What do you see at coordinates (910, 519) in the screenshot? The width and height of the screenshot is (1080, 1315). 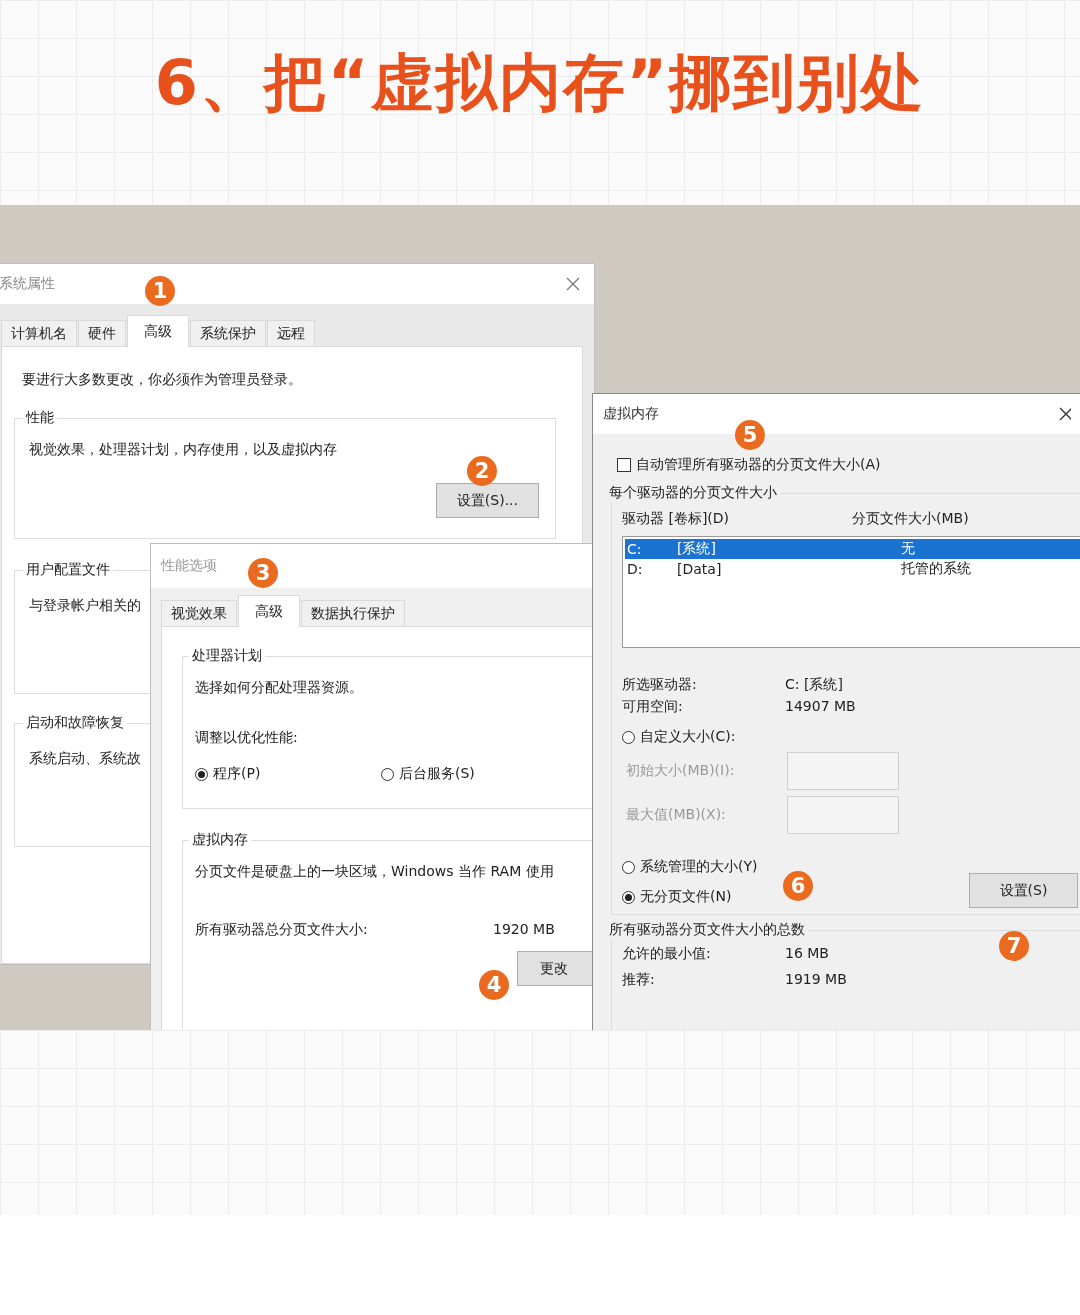 I see `column-header: 分页文件大小(MB)` at bounding box center [910, 519].